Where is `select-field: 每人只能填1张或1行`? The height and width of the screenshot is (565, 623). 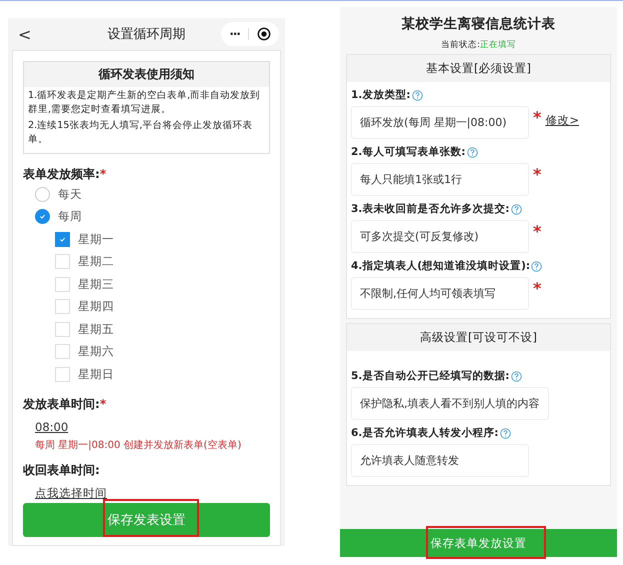
select-field: 每人只能填1张或1行 is located at coordinates (440, 179).